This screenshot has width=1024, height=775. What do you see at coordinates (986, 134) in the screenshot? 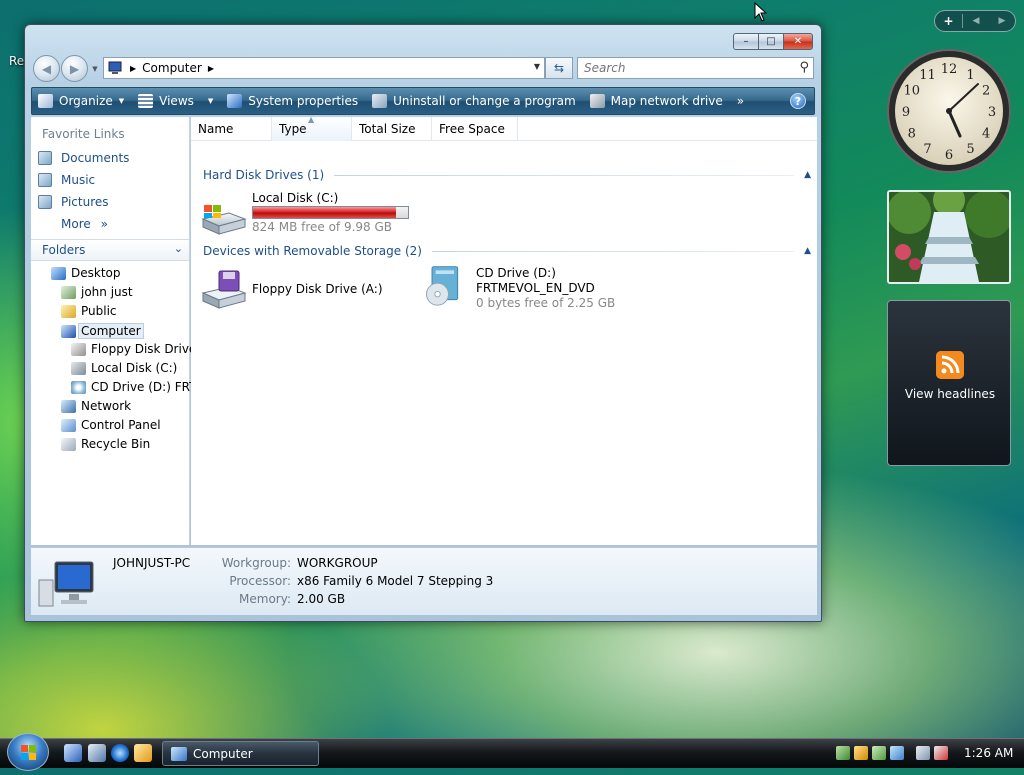
I see `clock-number: 4` at bounding box center [986, 134].